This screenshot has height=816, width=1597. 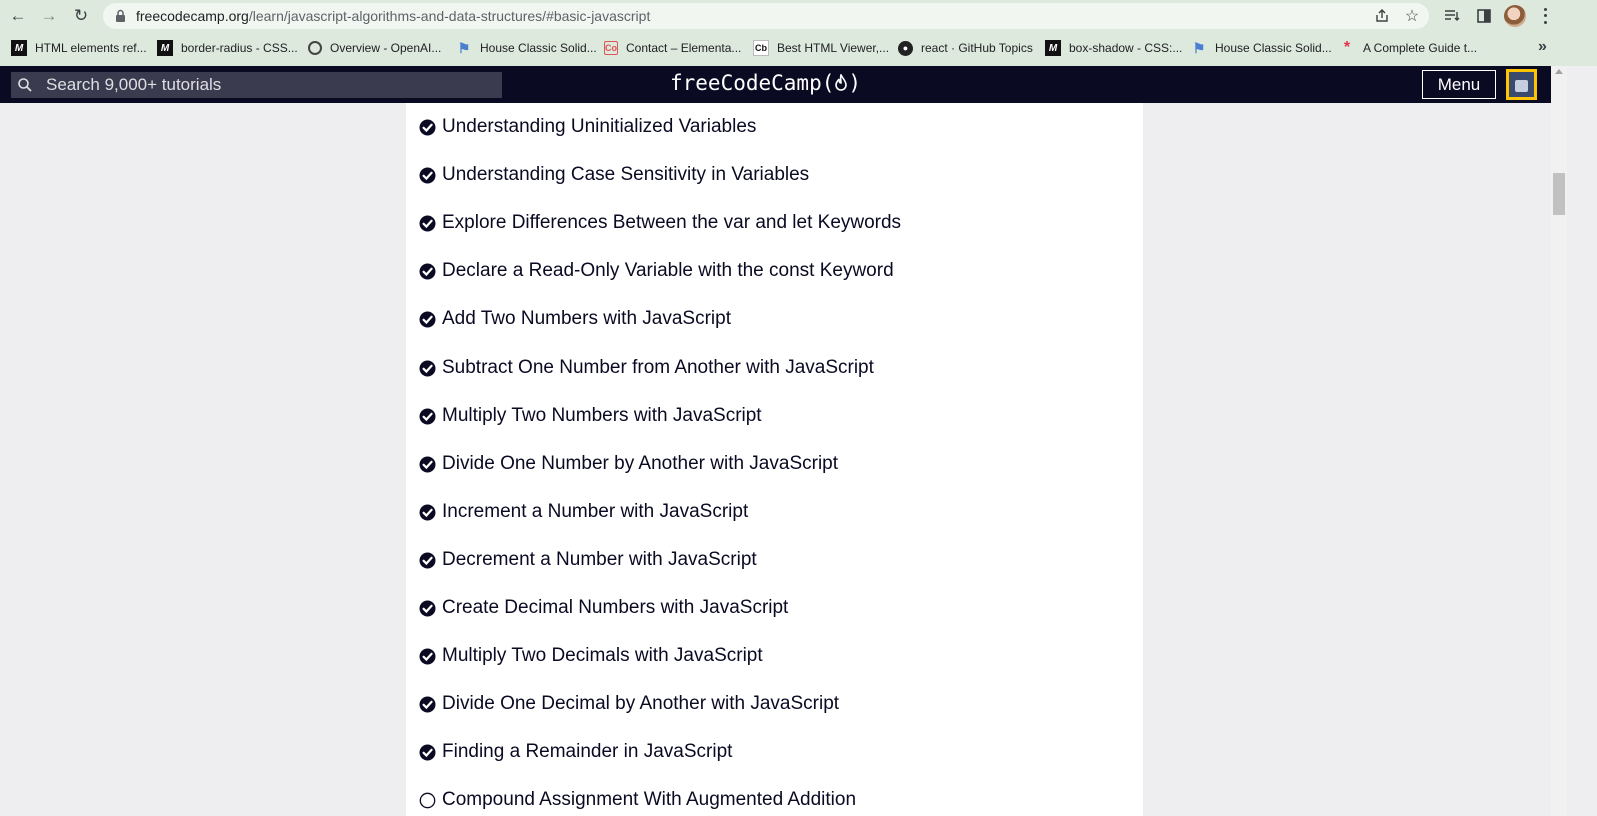 I want to click on avatar-image, so click(x=1521, y=84).